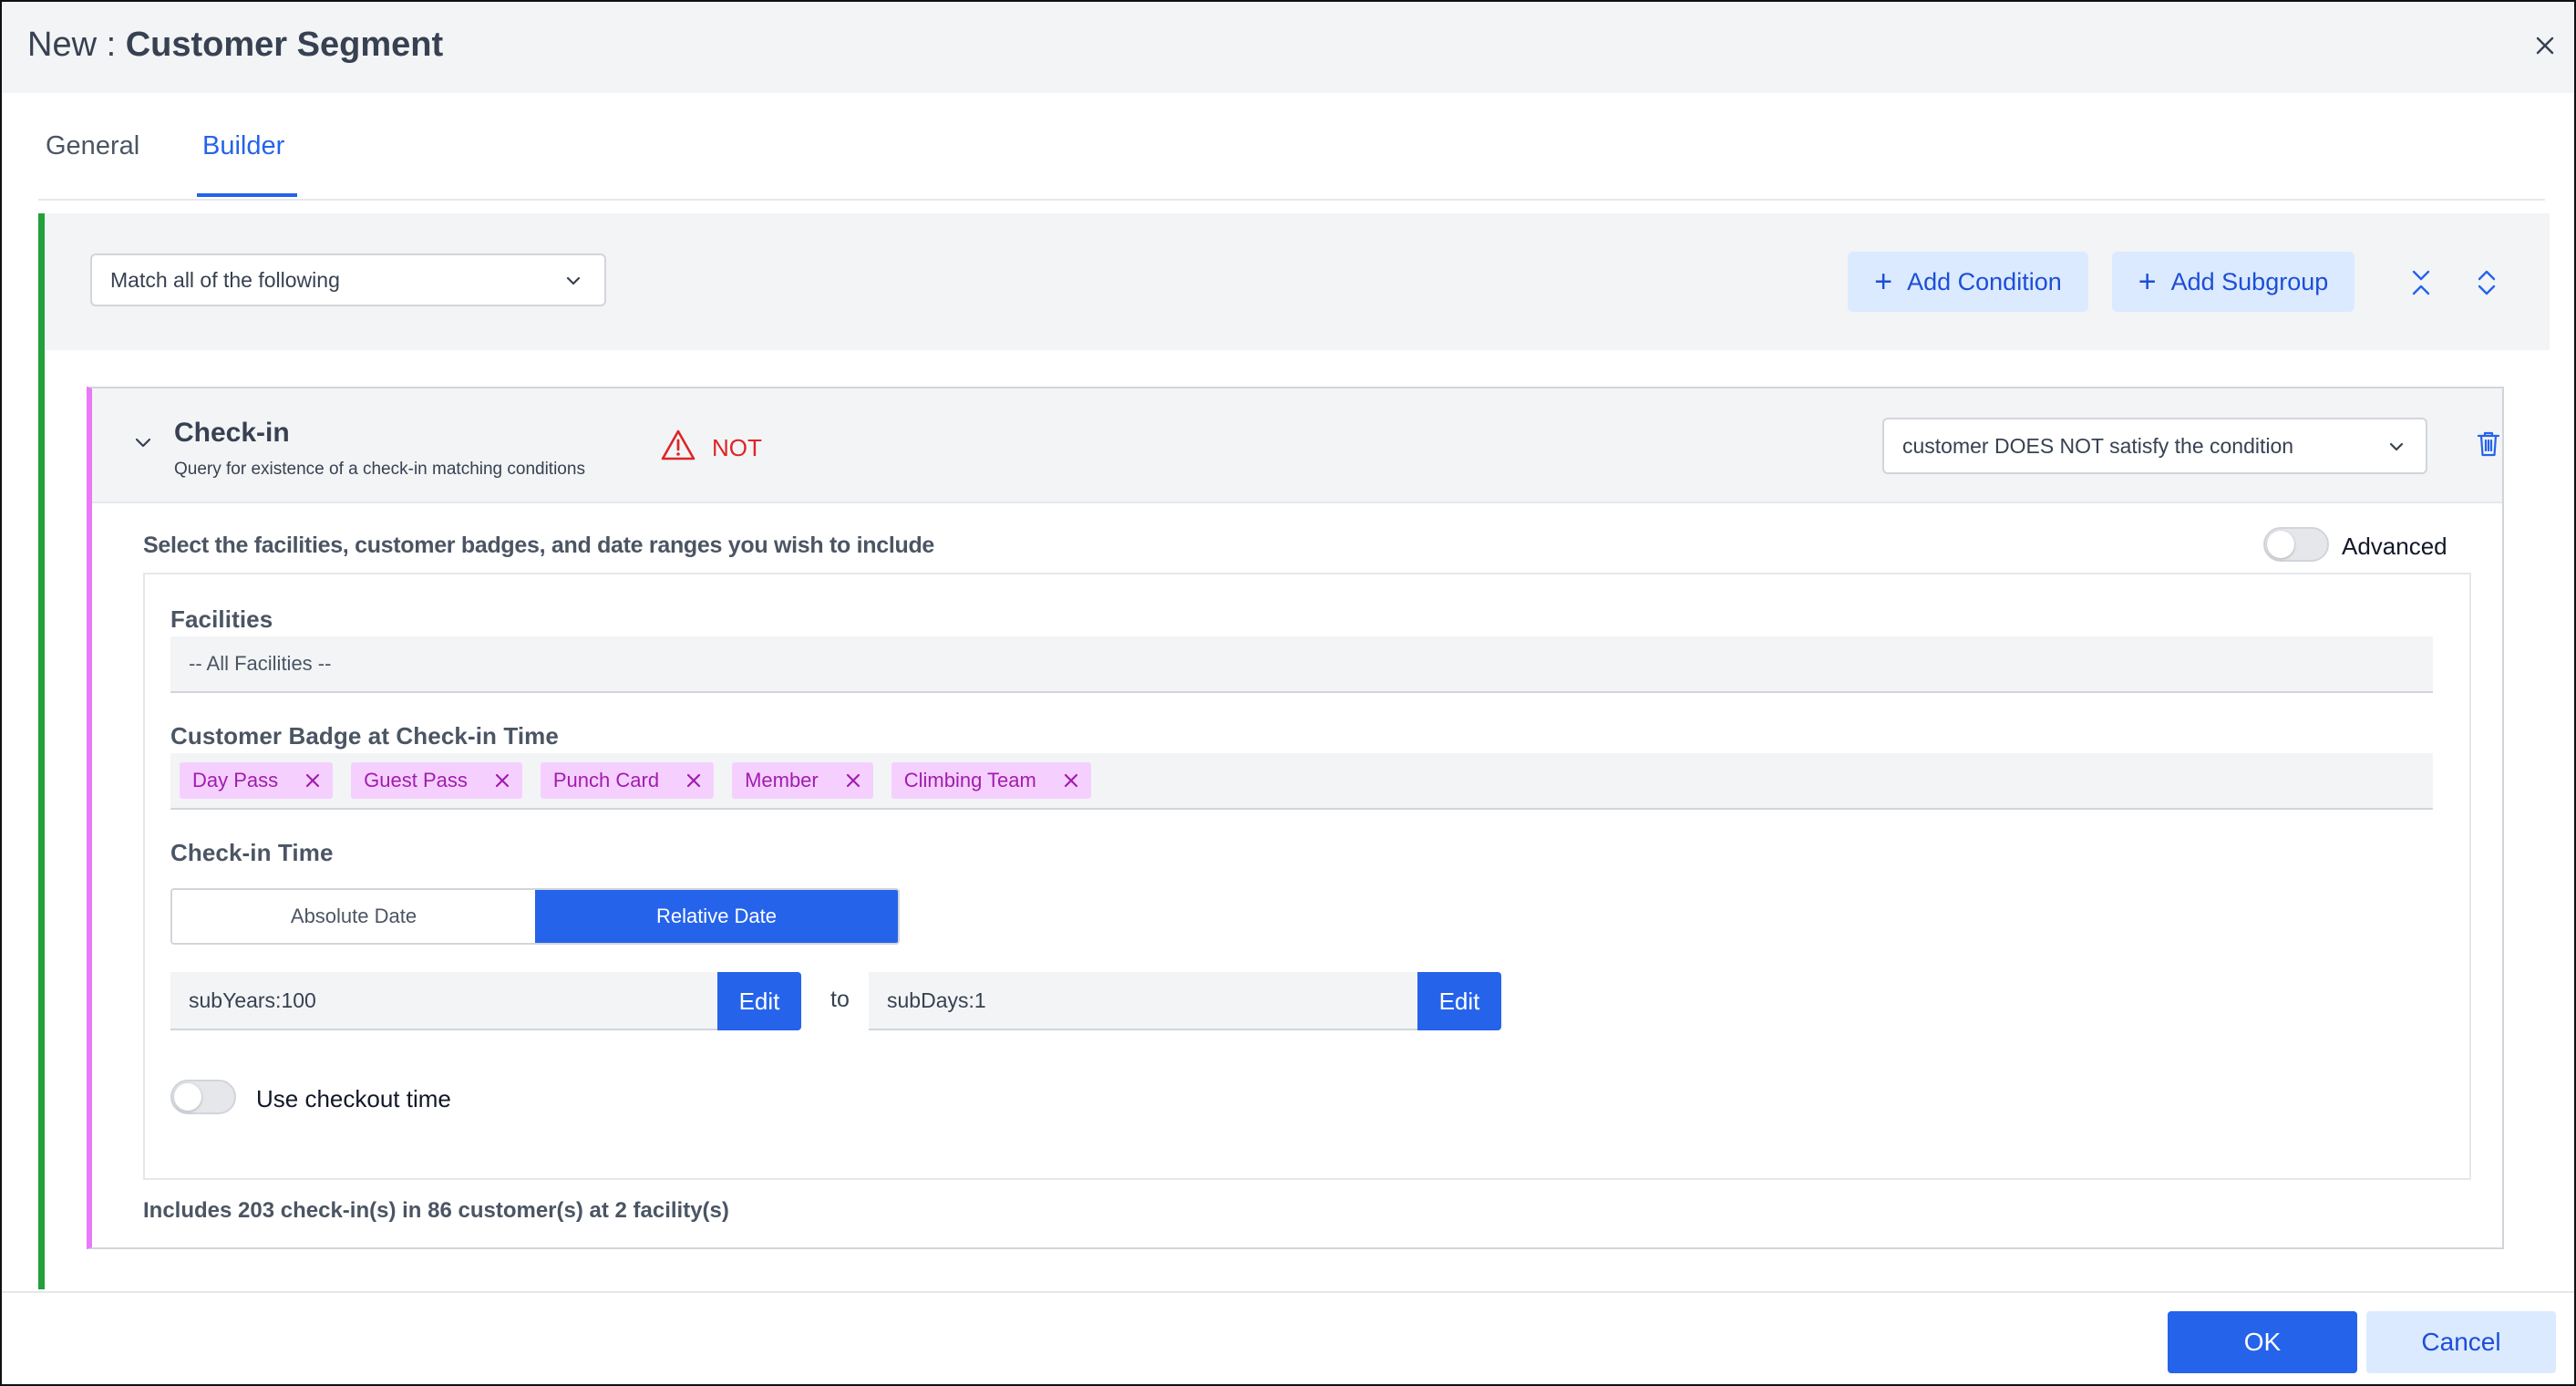 This screenshot has height=1386, width=2576. I want to click on advanced-label: Advanced, so click(2394, 546).